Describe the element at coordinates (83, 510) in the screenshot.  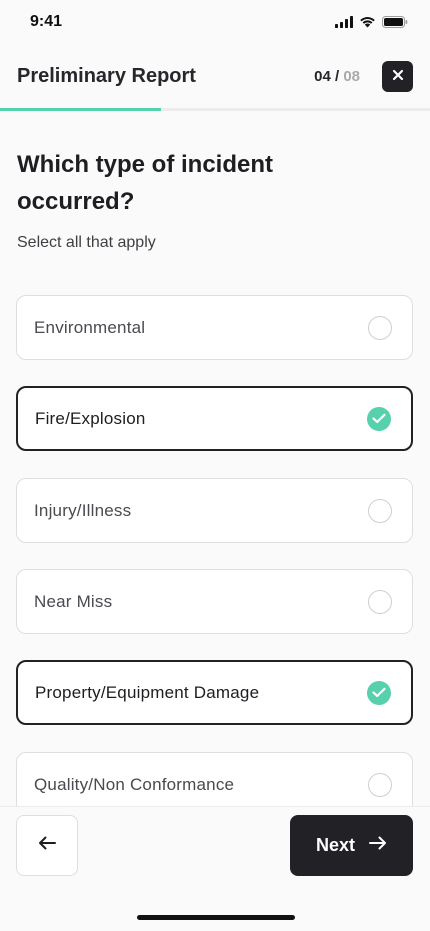
I see `option-label: Injury/Illness` at that location.